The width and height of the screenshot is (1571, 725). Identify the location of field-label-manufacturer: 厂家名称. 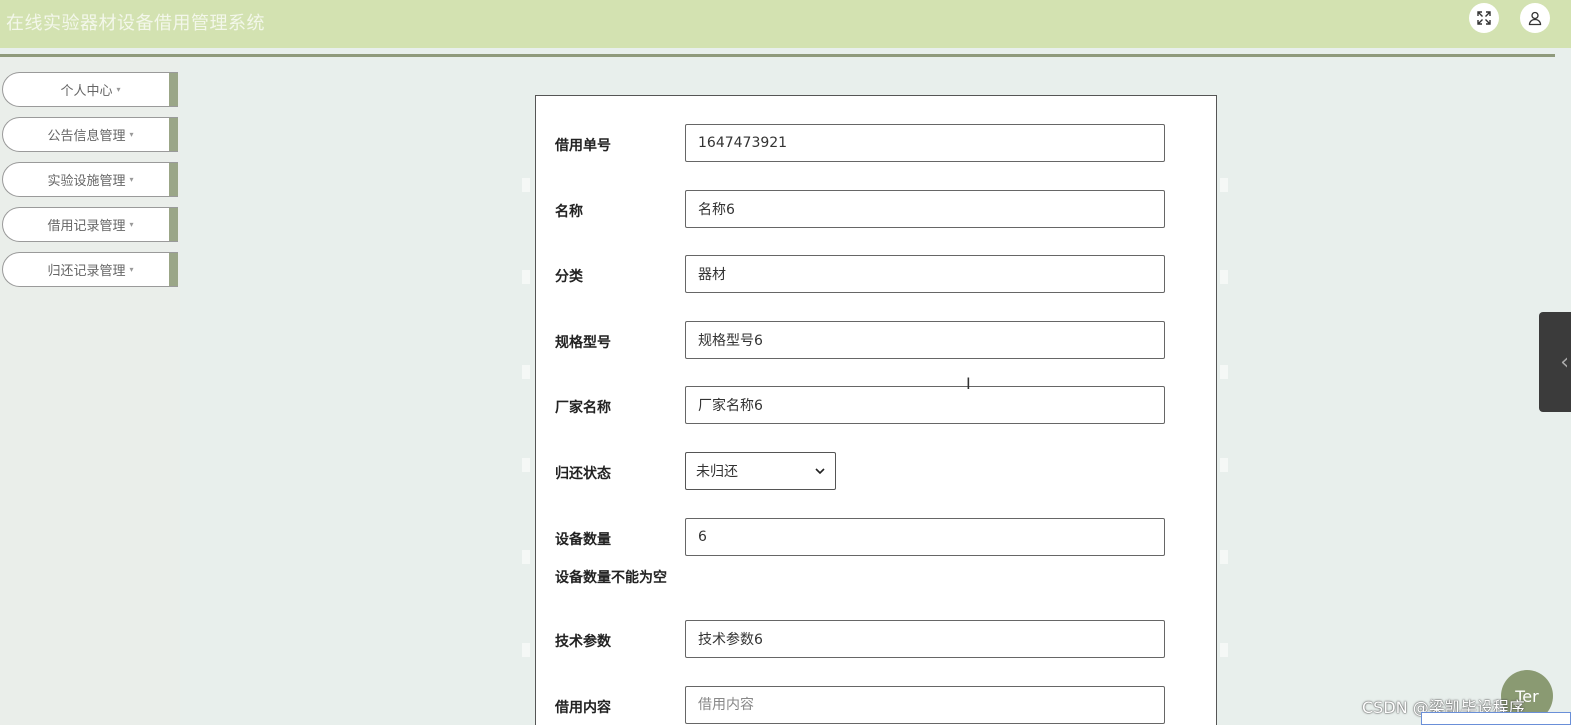
(583, 408).